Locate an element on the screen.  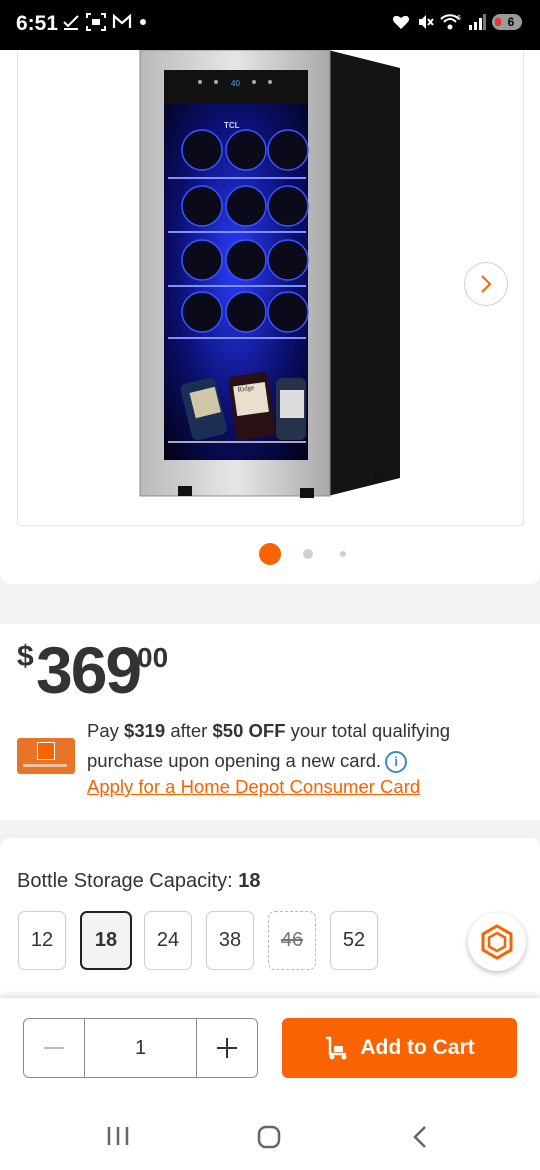
home-depot-card-image is located at coordinates (46, 756).